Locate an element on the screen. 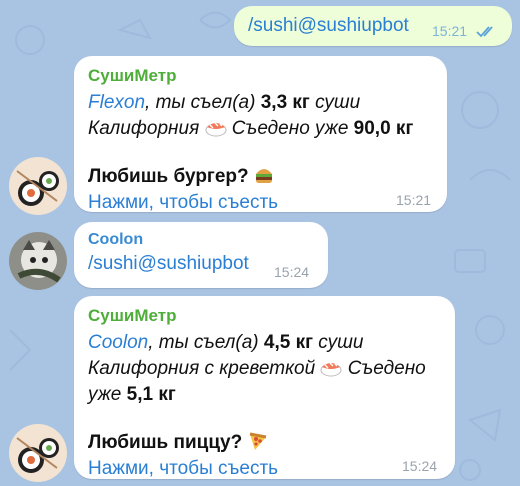 The width and height of the screenshot is (520, 486). question-line: Любишь пиццу? is located at coordinates (264, 443).